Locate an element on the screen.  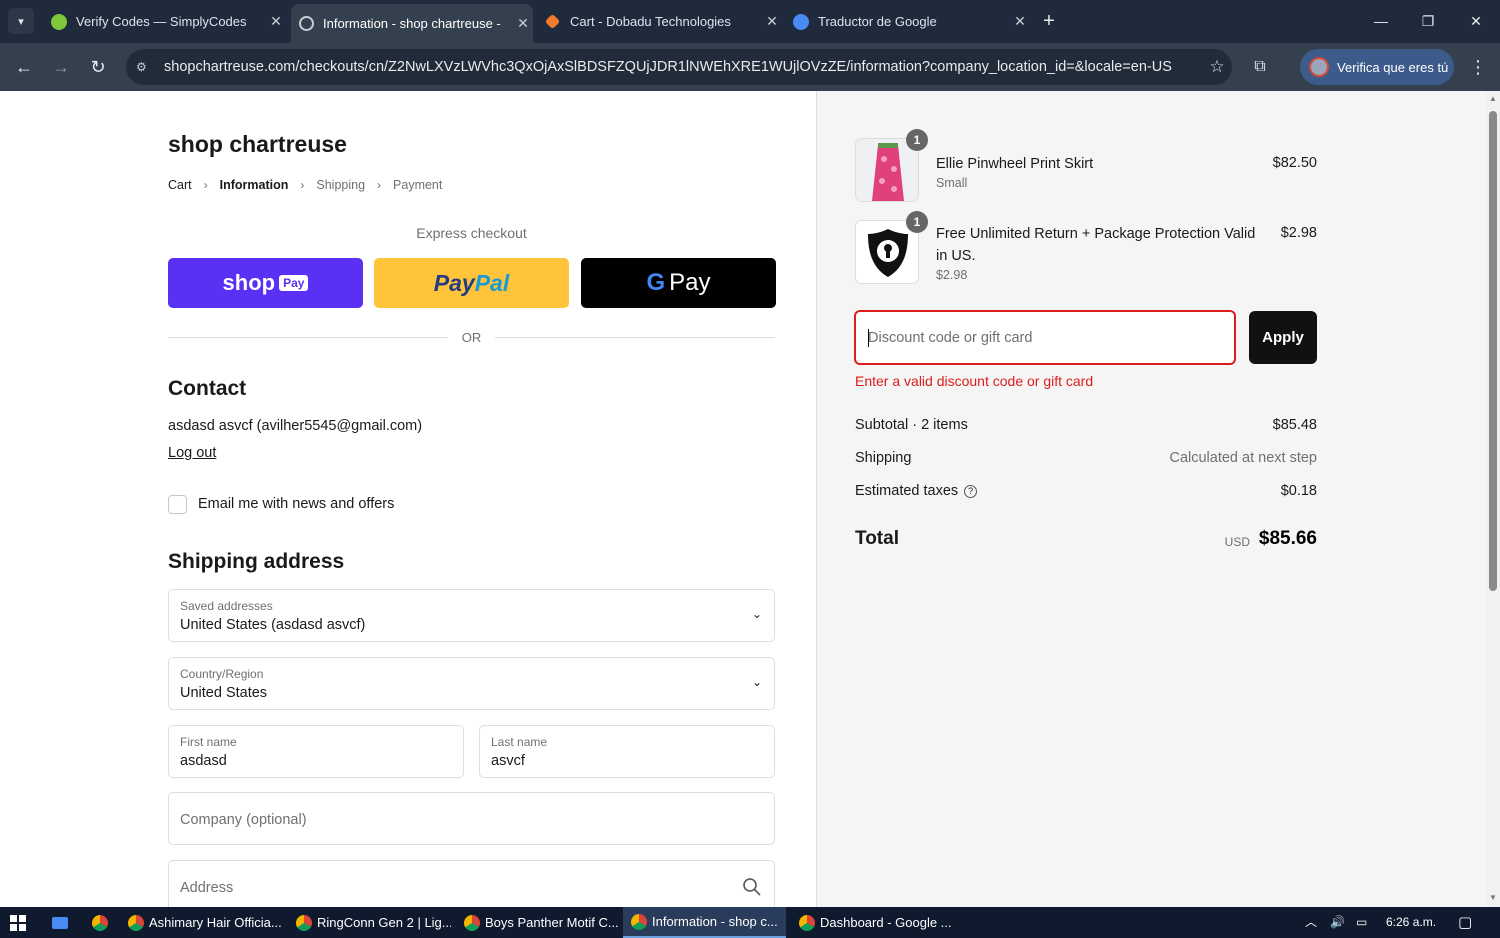
scroll-down-icon: ▼ is located at coordinates (1493, 897).